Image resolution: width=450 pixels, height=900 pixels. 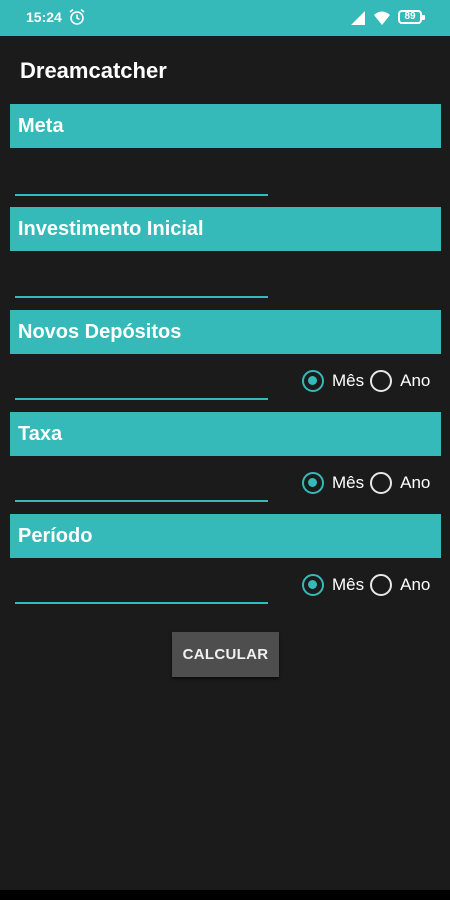 What do you see at coordinates (141, 283) in the screenshot?
I see `investimento-inicial-input` at bounding box center [141, 283].